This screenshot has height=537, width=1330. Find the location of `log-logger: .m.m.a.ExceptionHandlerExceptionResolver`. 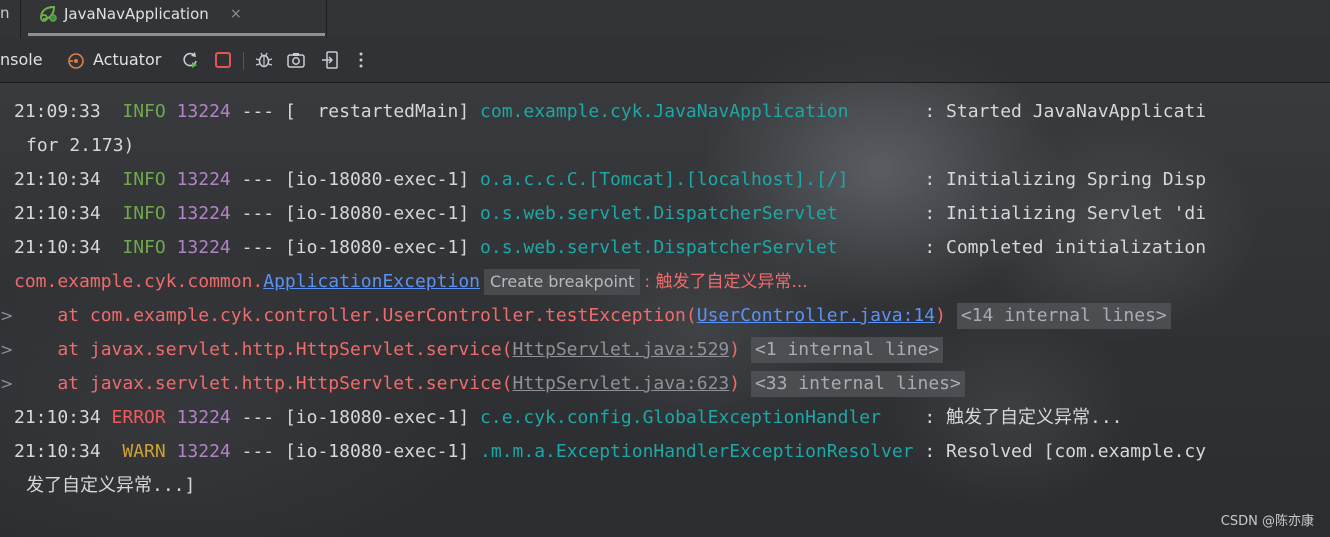

log-logger: .m.m.a.ExceptionHandlerExceptionResolver is located at coordinates (697, 451).